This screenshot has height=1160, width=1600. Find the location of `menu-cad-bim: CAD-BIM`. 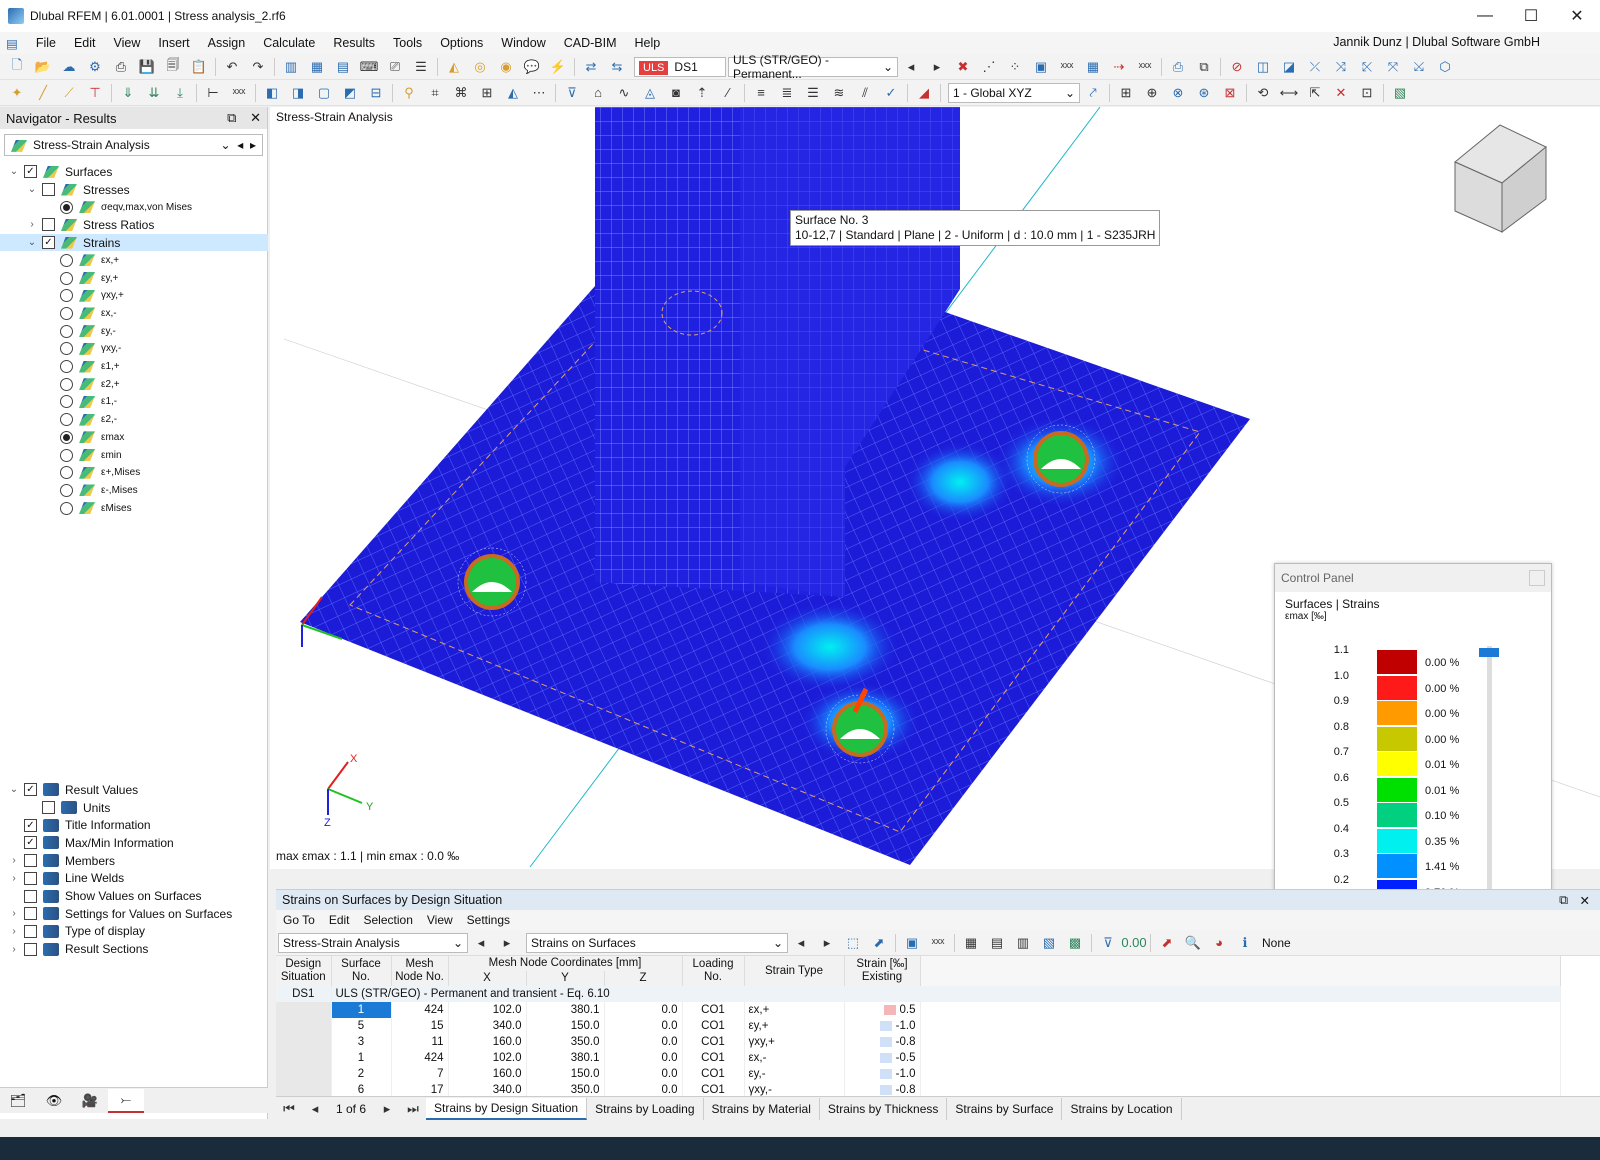

menu-cad-bim: CAD-BIM is located at coordinates (590, 43).